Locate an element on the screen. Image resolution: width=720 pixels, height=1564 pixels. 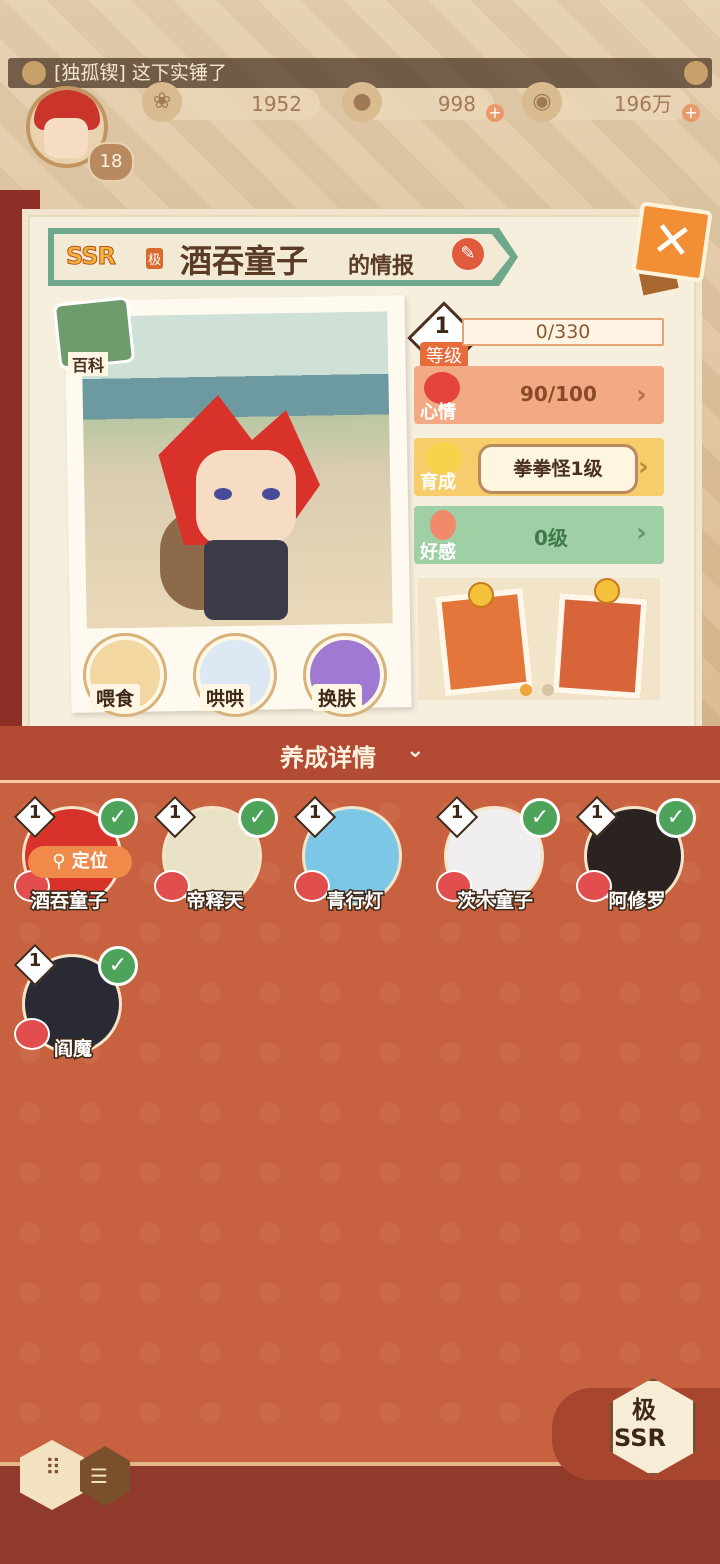
hero-card: 1 ✓ 茨木童子 is located at coordinates (497, 854).